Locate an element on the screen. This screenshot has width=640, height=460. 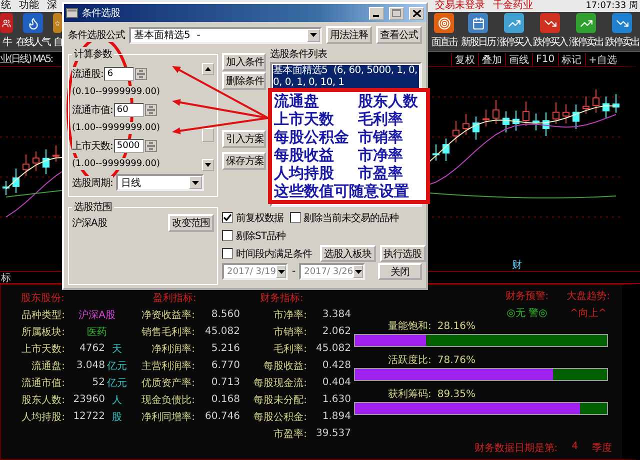
checkbox-label: 剔除ST品种 is located at coordinates (261, 235).